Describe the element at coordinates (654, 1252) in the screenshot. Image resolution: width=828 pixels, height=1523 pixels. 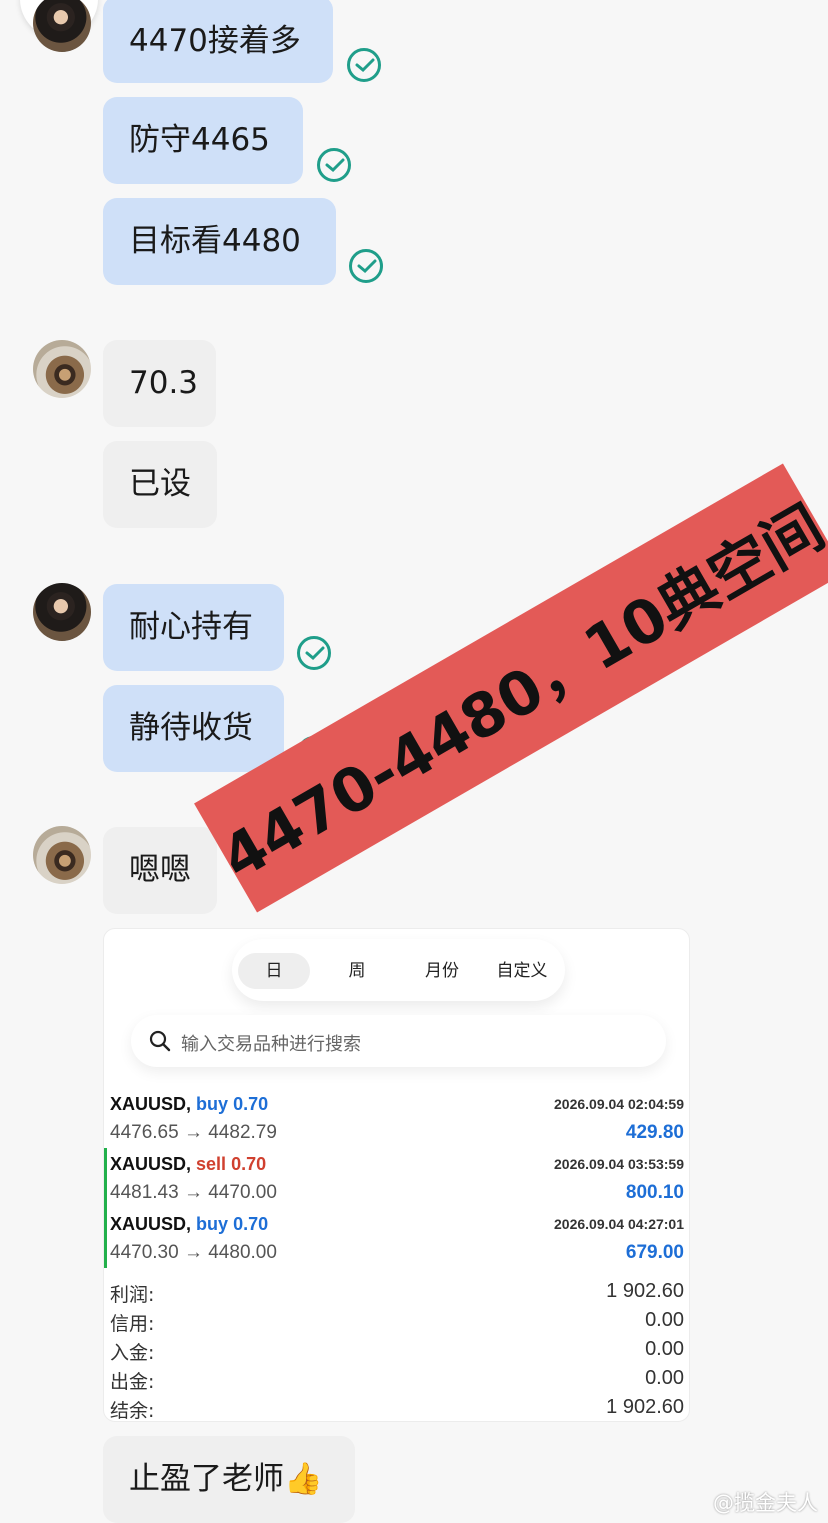
I see `trade-profit: 679.00` at that location.